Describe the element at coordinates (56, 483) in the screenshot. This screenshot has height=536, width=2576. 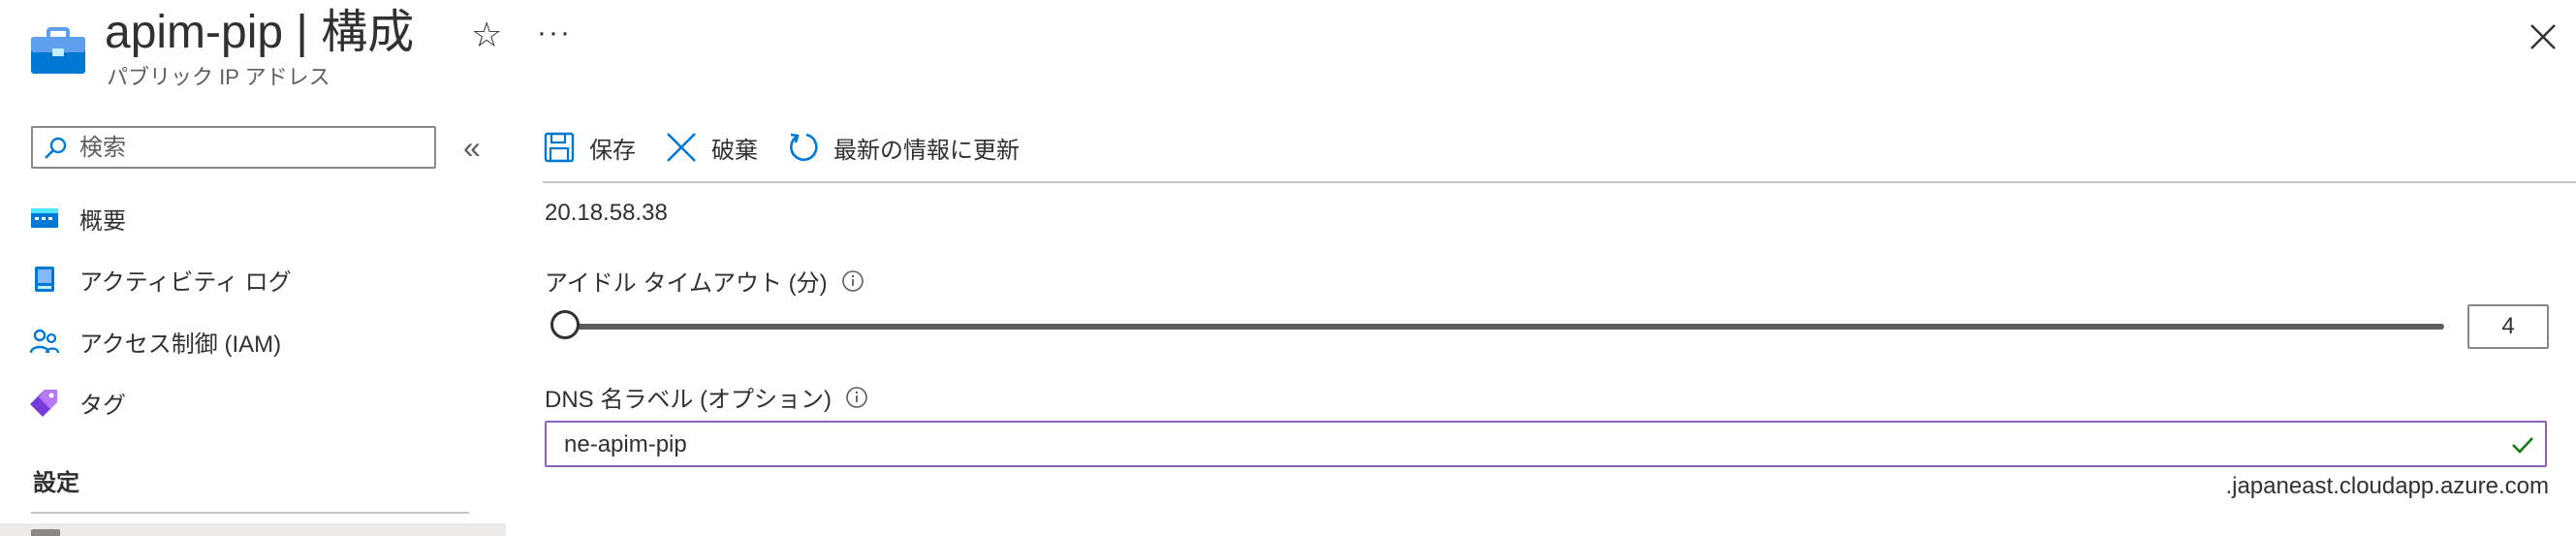
I see `section-header-settings: 設定` at that location.